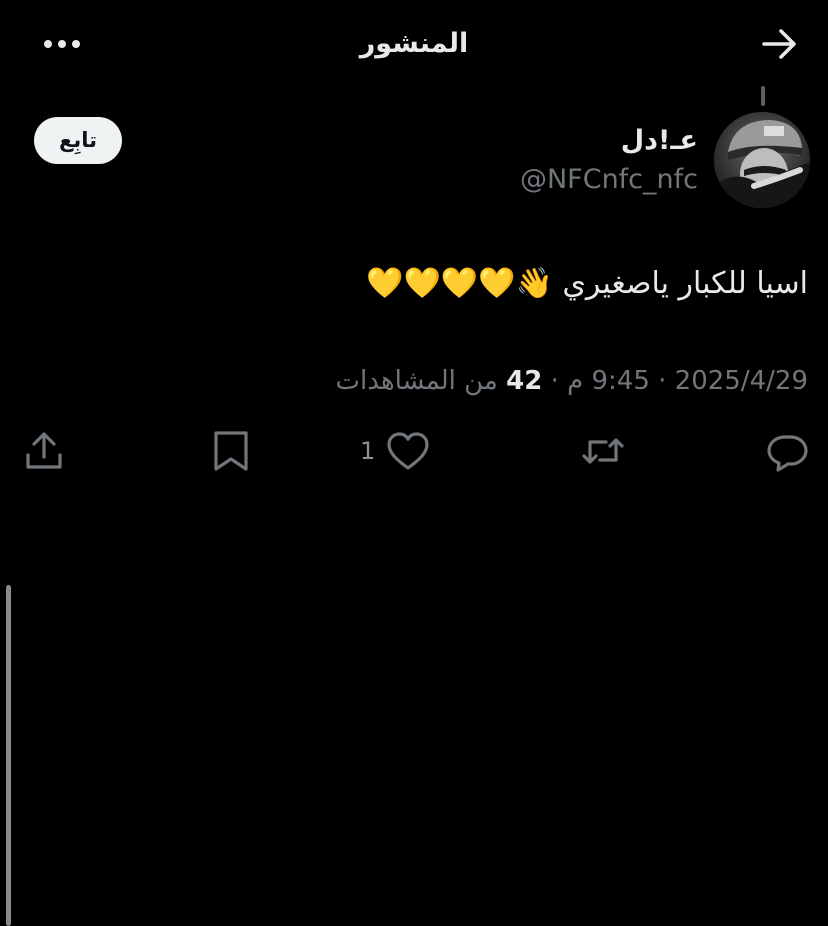  What do you see at coordinates (414, 43) in the screenshot?
I see `page-title: المنشور` at bounding box center [414, 43].